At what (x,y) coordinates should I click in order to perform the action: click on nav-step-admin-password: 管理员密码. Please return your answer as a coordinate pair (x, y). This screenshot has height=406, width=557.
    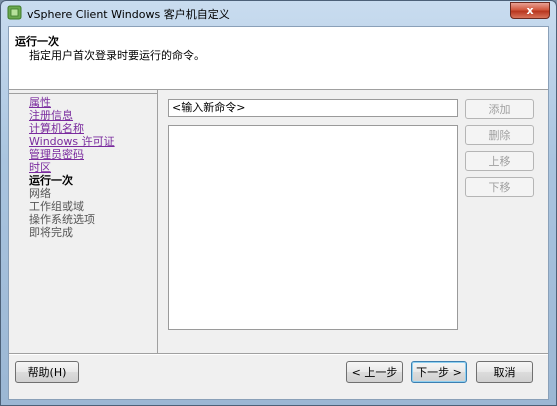
    Looking at the image, I should click on (56, 154).